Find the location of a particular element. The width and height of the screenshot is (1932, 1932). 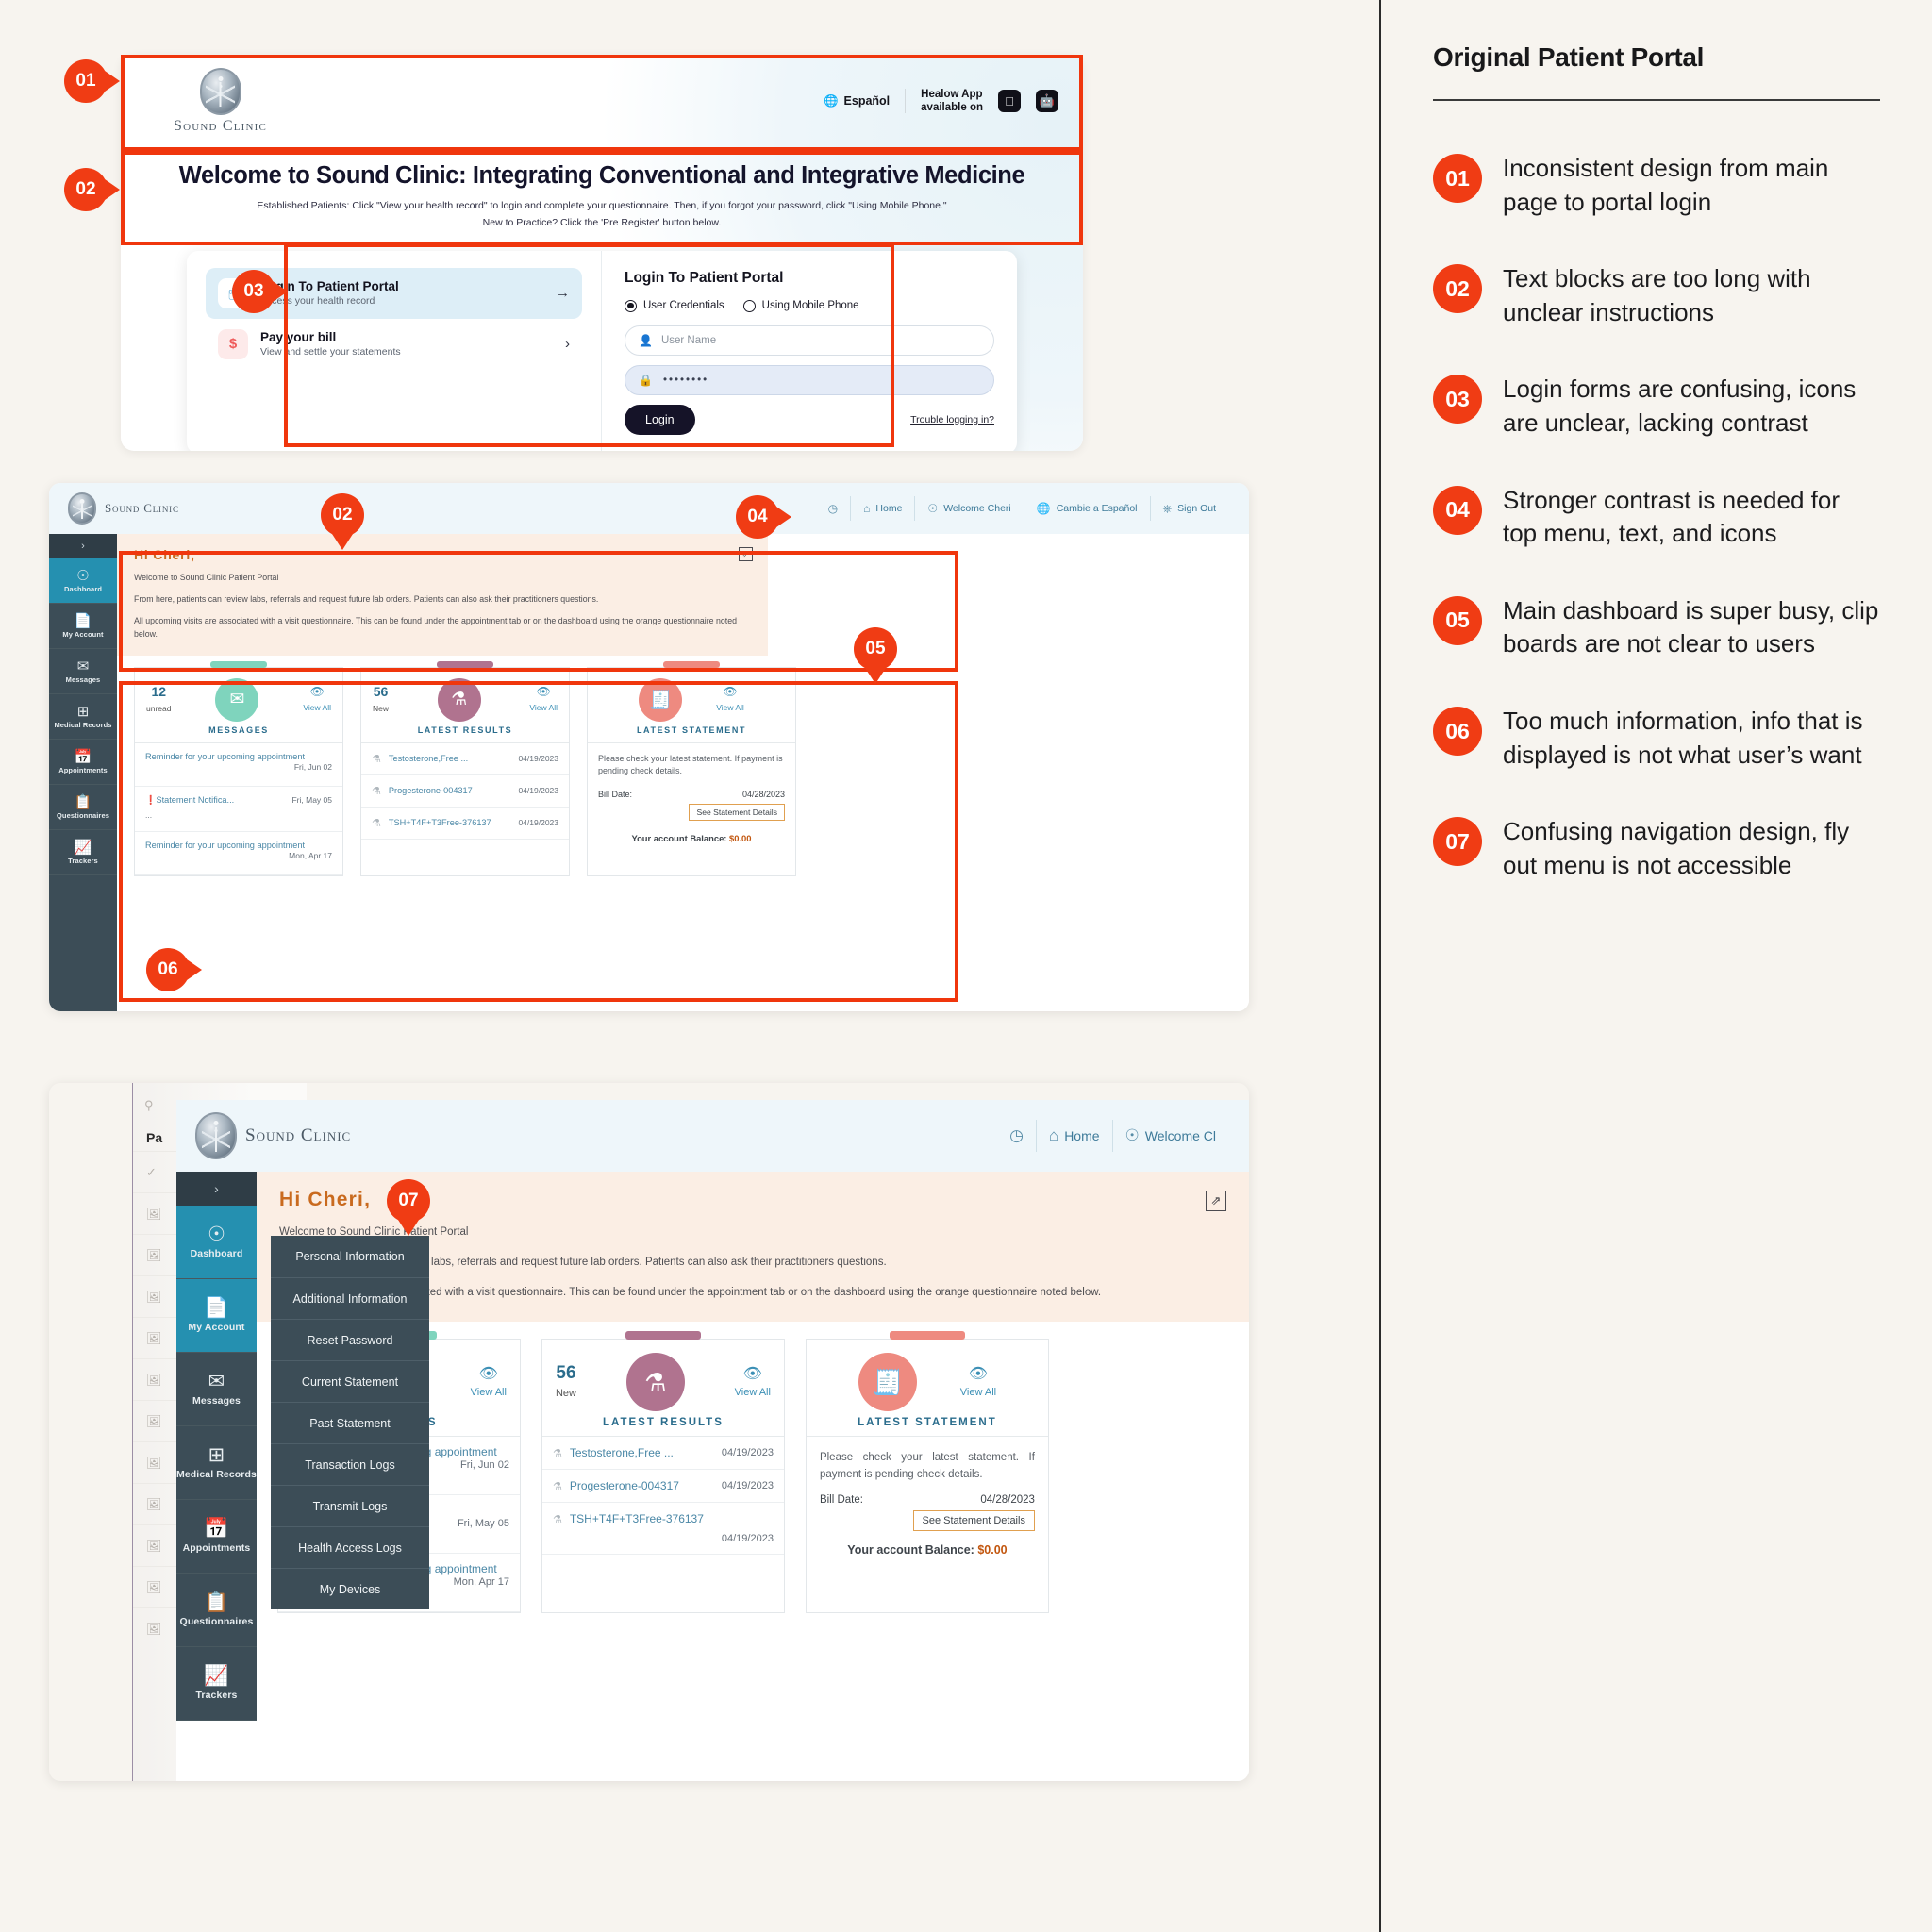

user-icon: ☉ is located at coordinates (1132, 1135).